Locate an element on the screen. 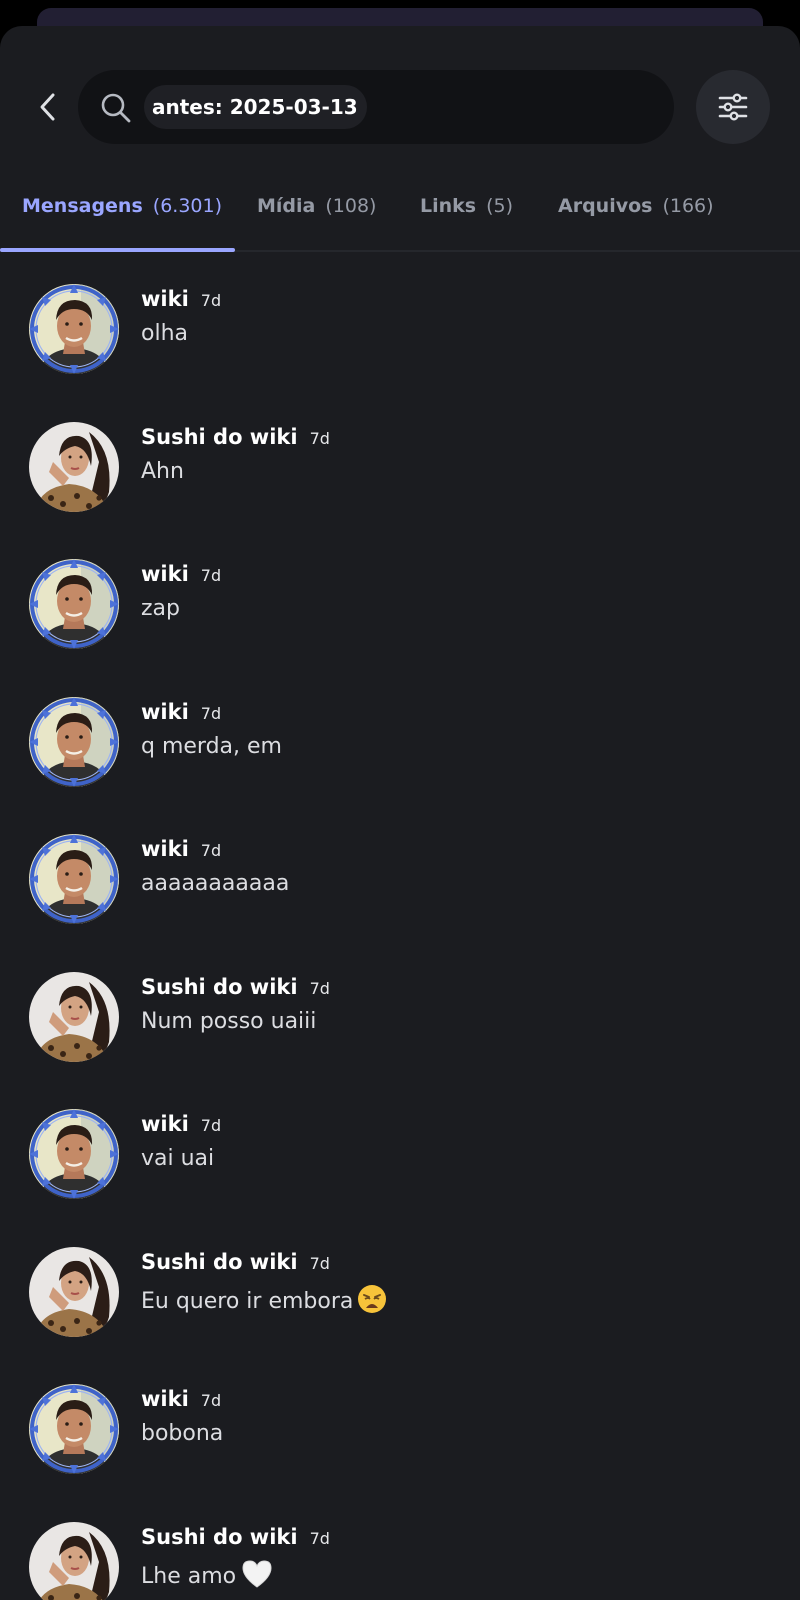 The image size is (800, 1600). message-content: olha is located at coordinates (164, 333).